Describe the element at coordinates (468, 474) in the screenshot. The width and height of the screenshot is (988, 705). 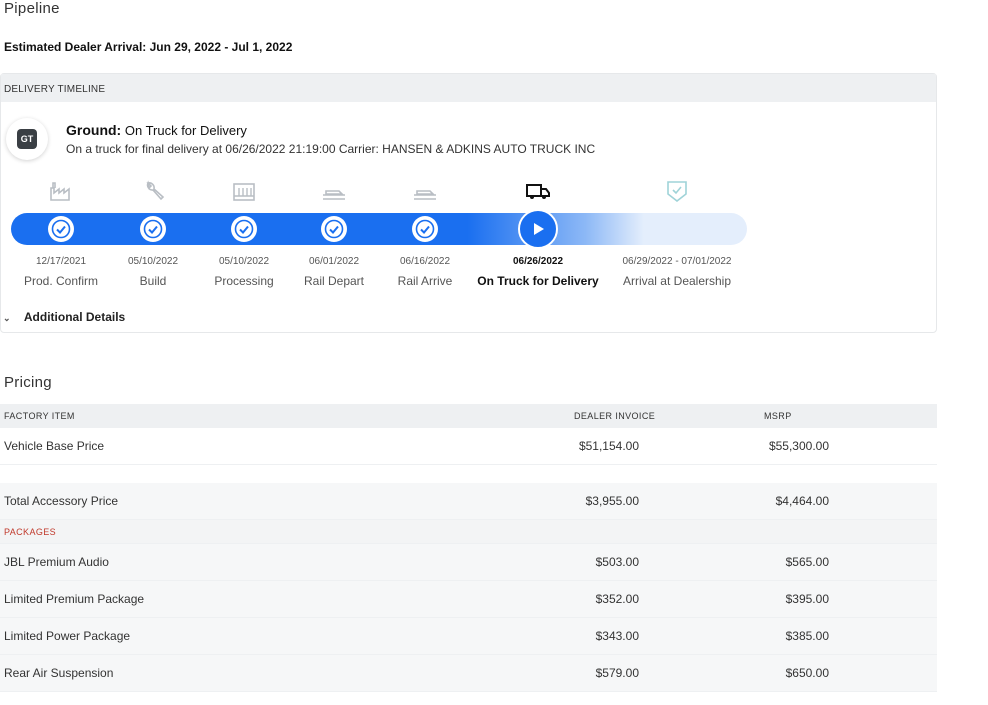
I see `row-spacer` at that location.